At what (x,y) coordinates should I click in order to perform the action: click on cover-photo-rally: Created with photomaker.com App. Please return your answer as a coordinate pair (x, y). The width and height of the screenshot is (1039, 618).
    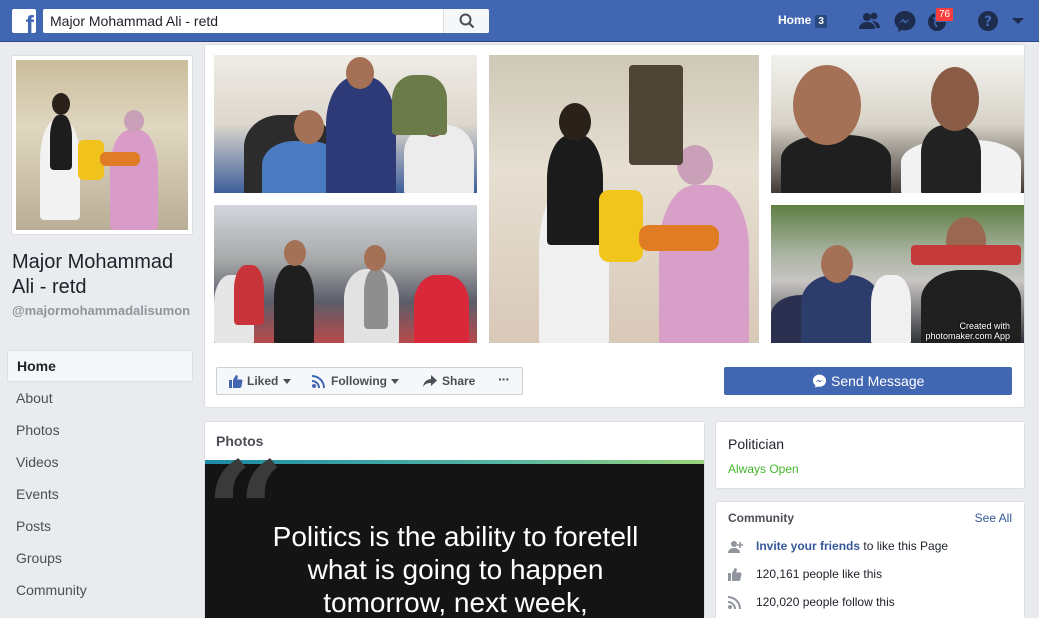
    Looking at the image, I should click on (897, 274).